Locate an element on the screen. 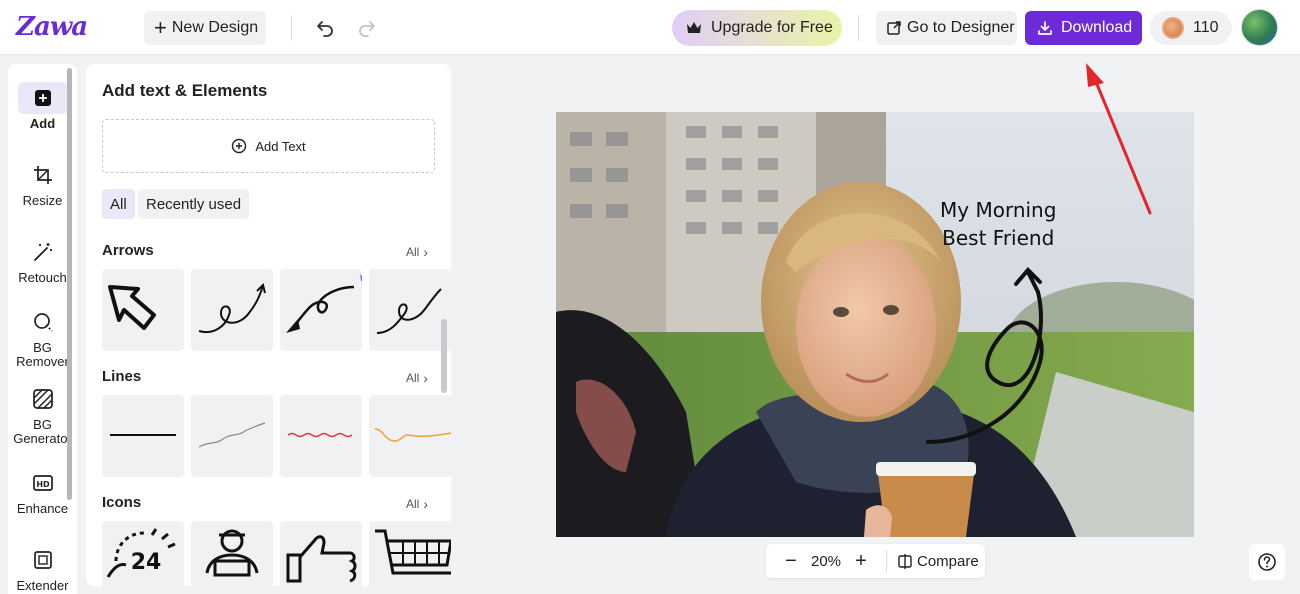  compare-icon is located at coordinates (905, 561).